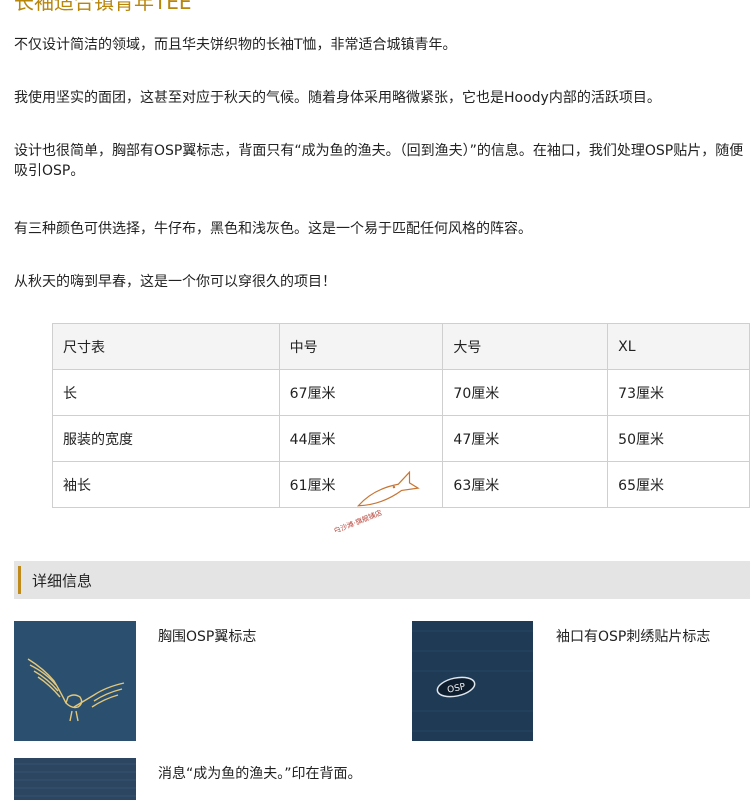  What do you see at coordinates (260, 774) in the screenshot?
I see `caption-back-message: 消息“成为鱼的渔夫。”印在背面。` at bounding box center [260, 774].